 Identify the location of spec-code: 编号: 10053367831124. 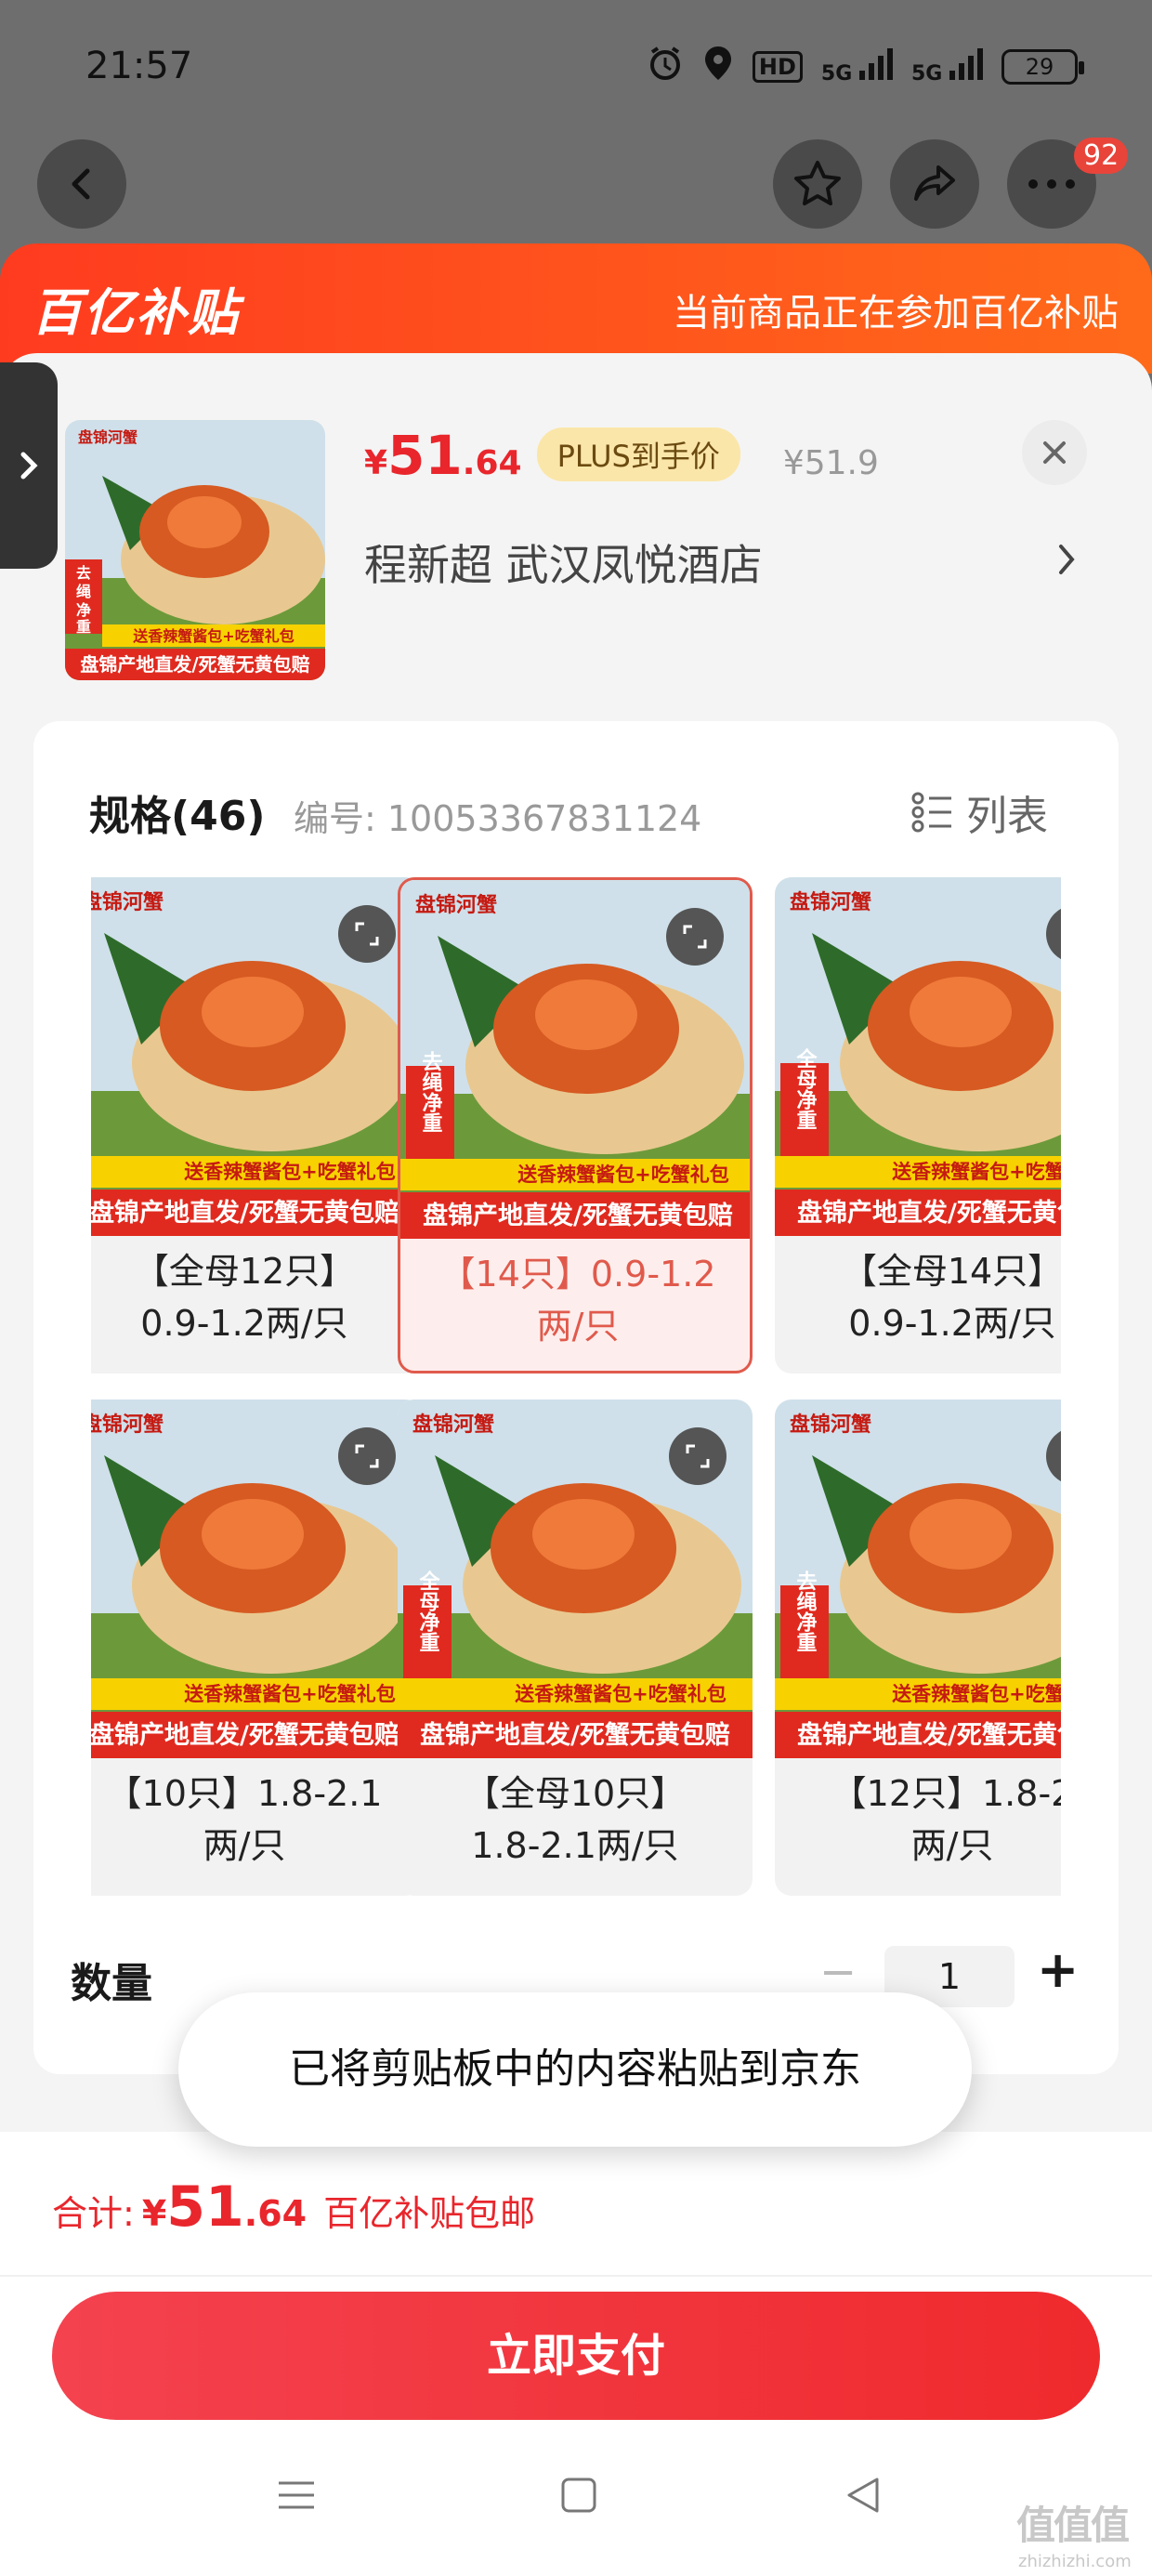
(498, 818).